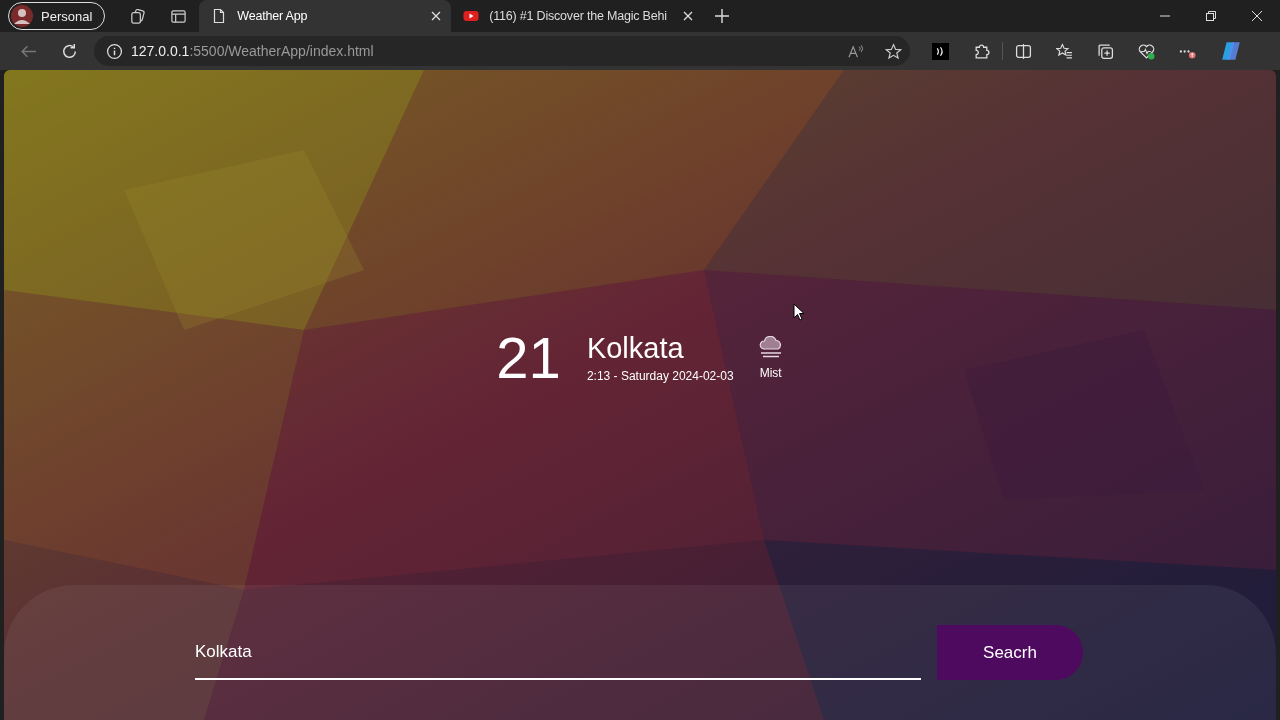 The height and width of the screenshot is (720, 1280). What do you see at coordinates (471, 16) in the screenshot?
I see `video-icon` at bounding box center [471, 16].